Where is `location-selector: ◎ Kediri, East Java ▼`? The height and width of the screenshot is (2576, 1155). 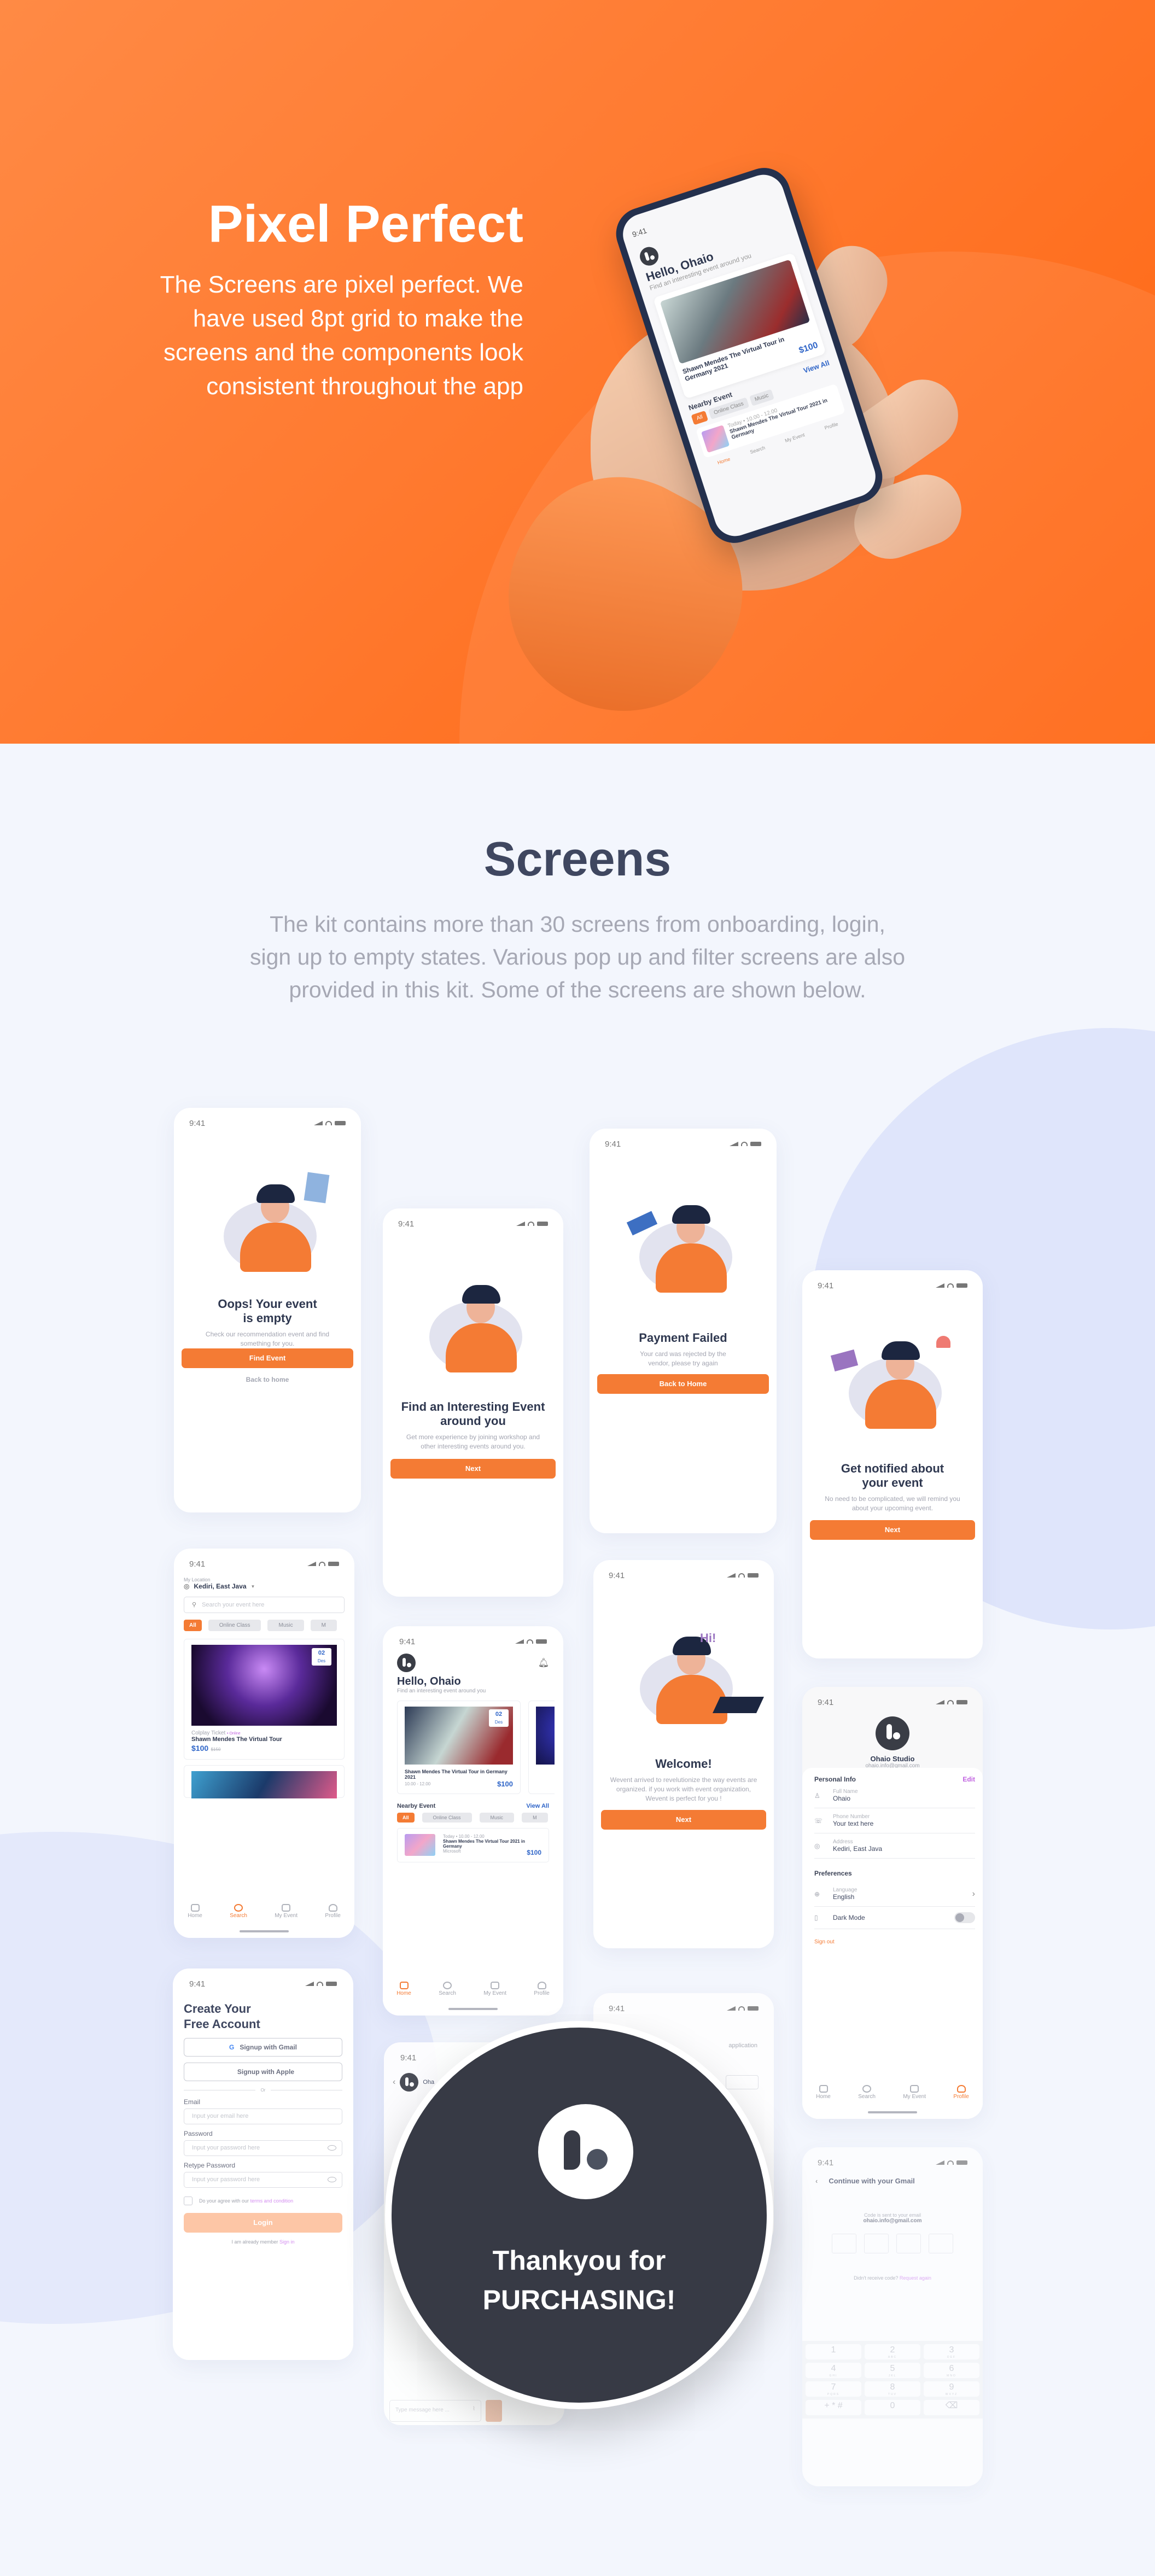 location-selector: ◎ Kediri, East Java ▼ is located at coordinates (264, 1586).